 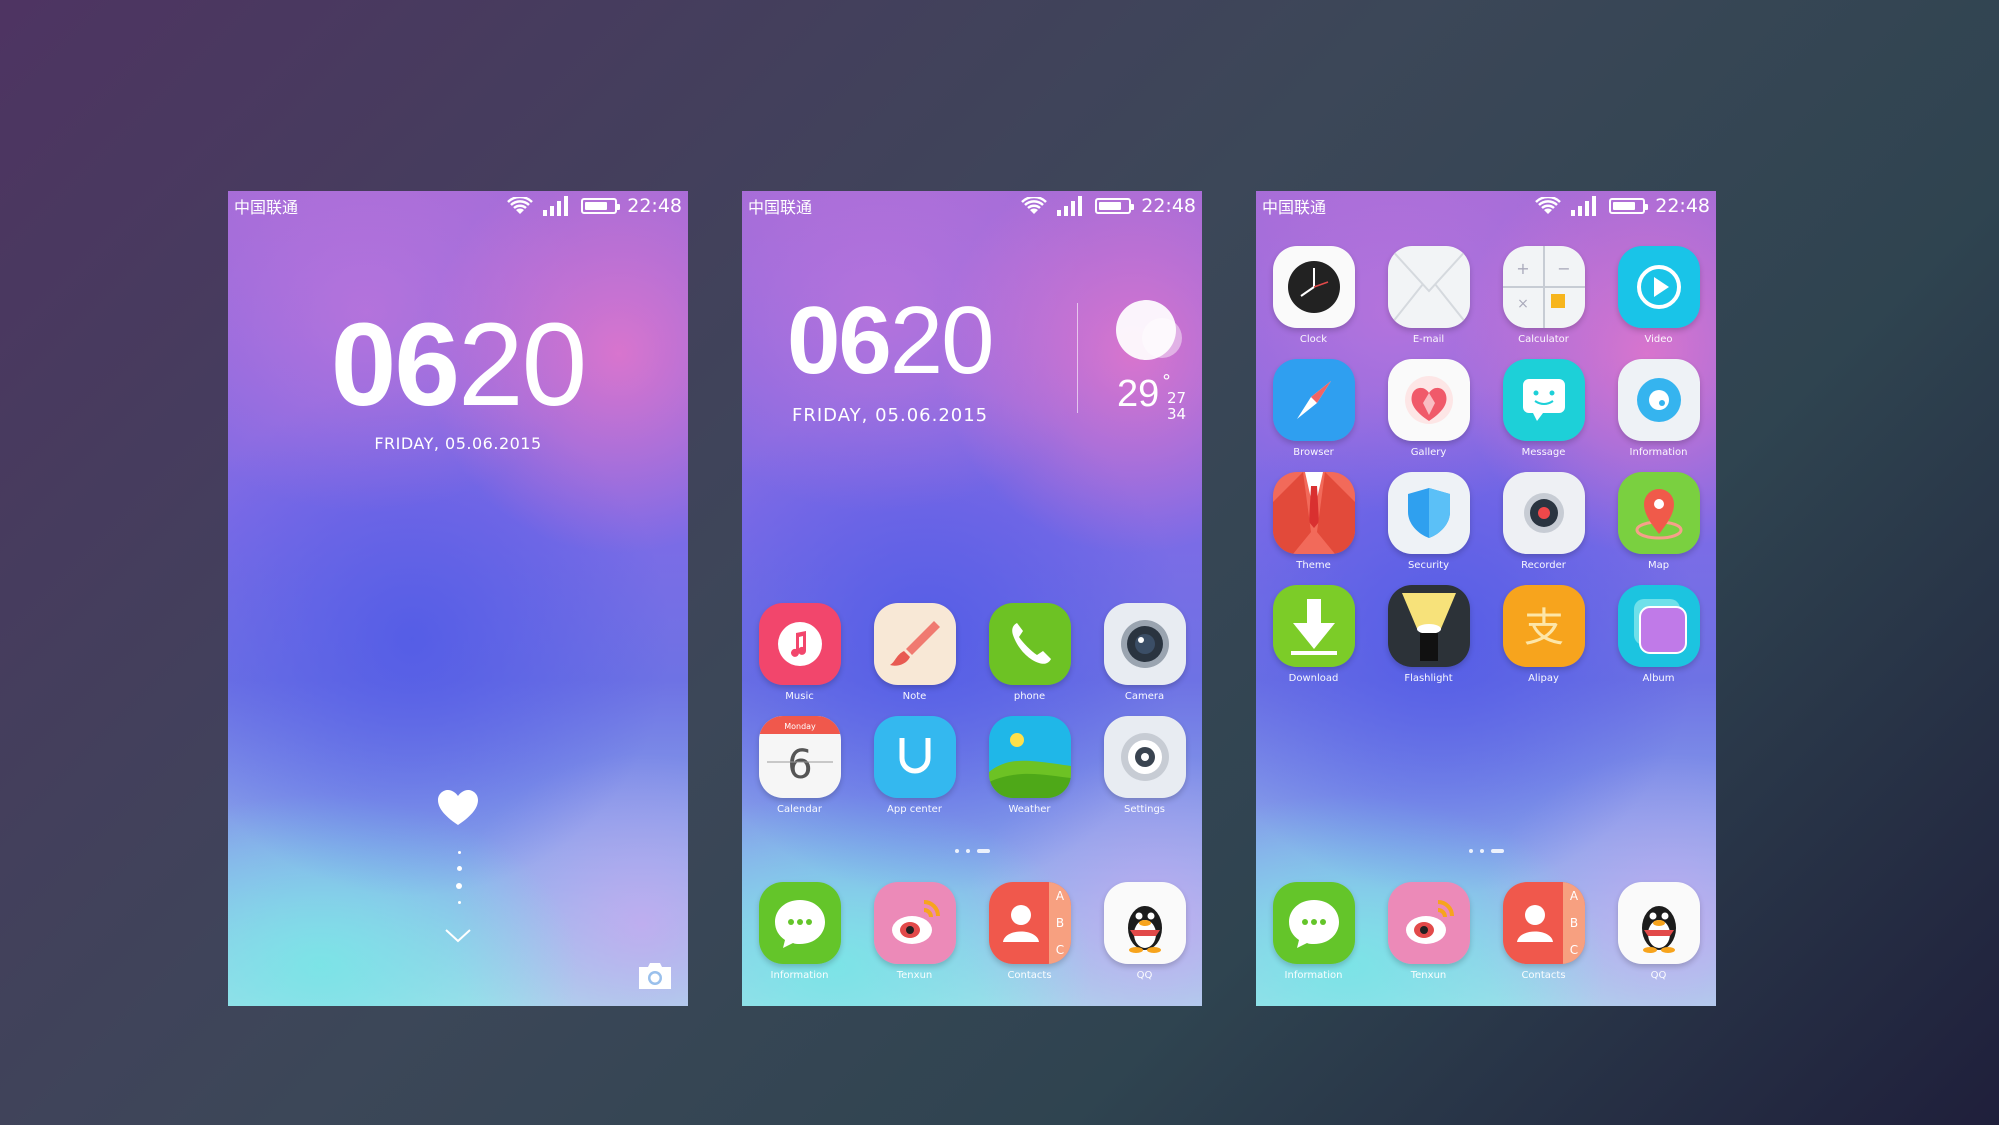 I want to click on home-dock: Information Tenxun ABC Contacts QQ, so click(x=972, y=931).